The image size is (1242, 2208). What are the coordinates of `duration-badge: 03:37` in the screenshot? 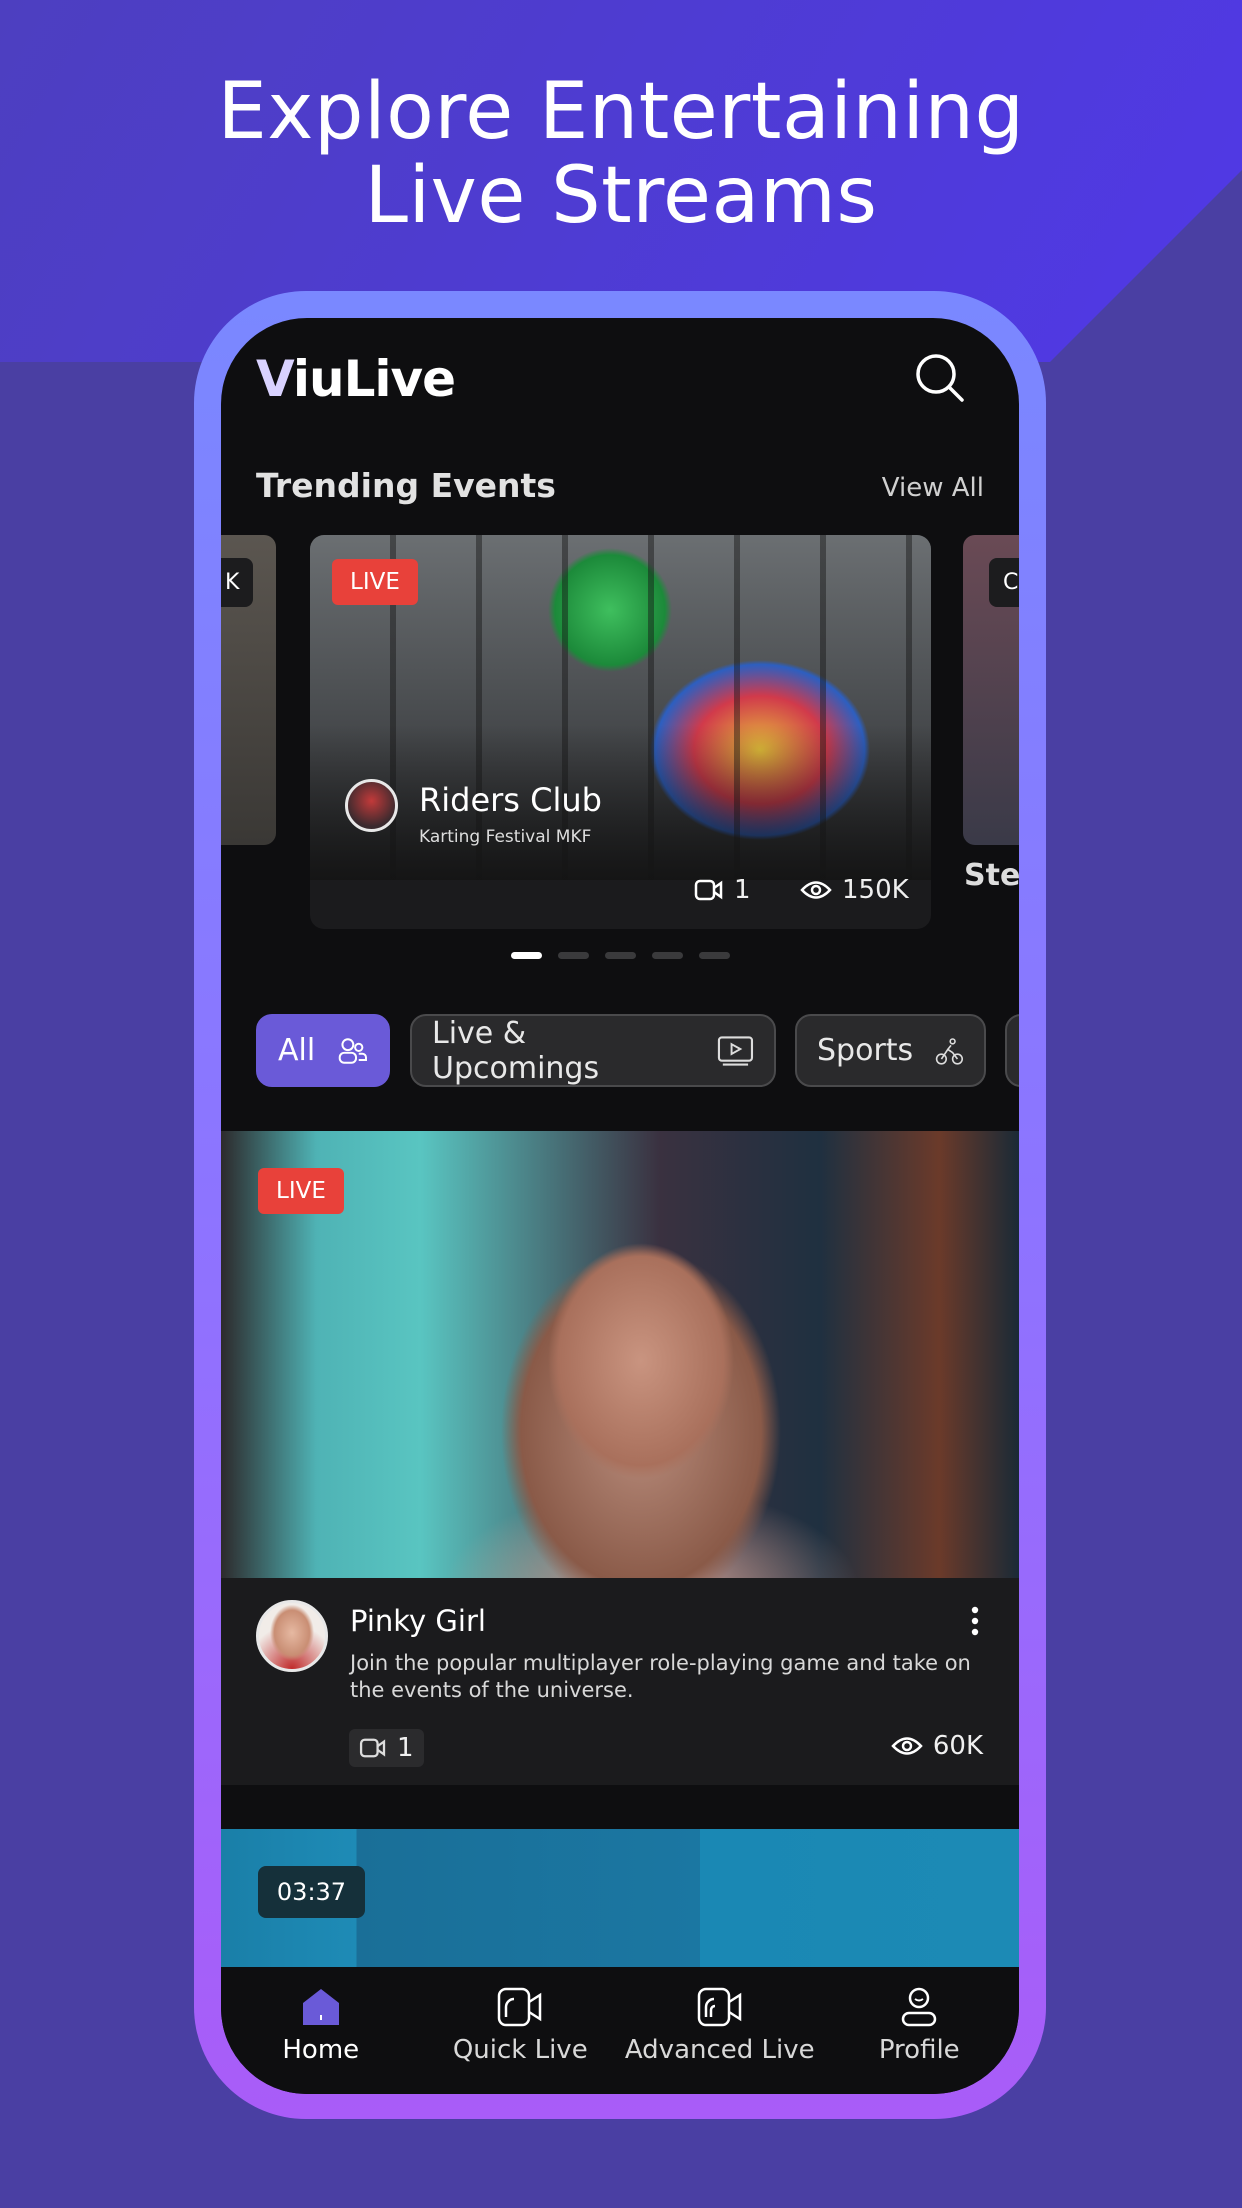 It's located at (311, 1892).